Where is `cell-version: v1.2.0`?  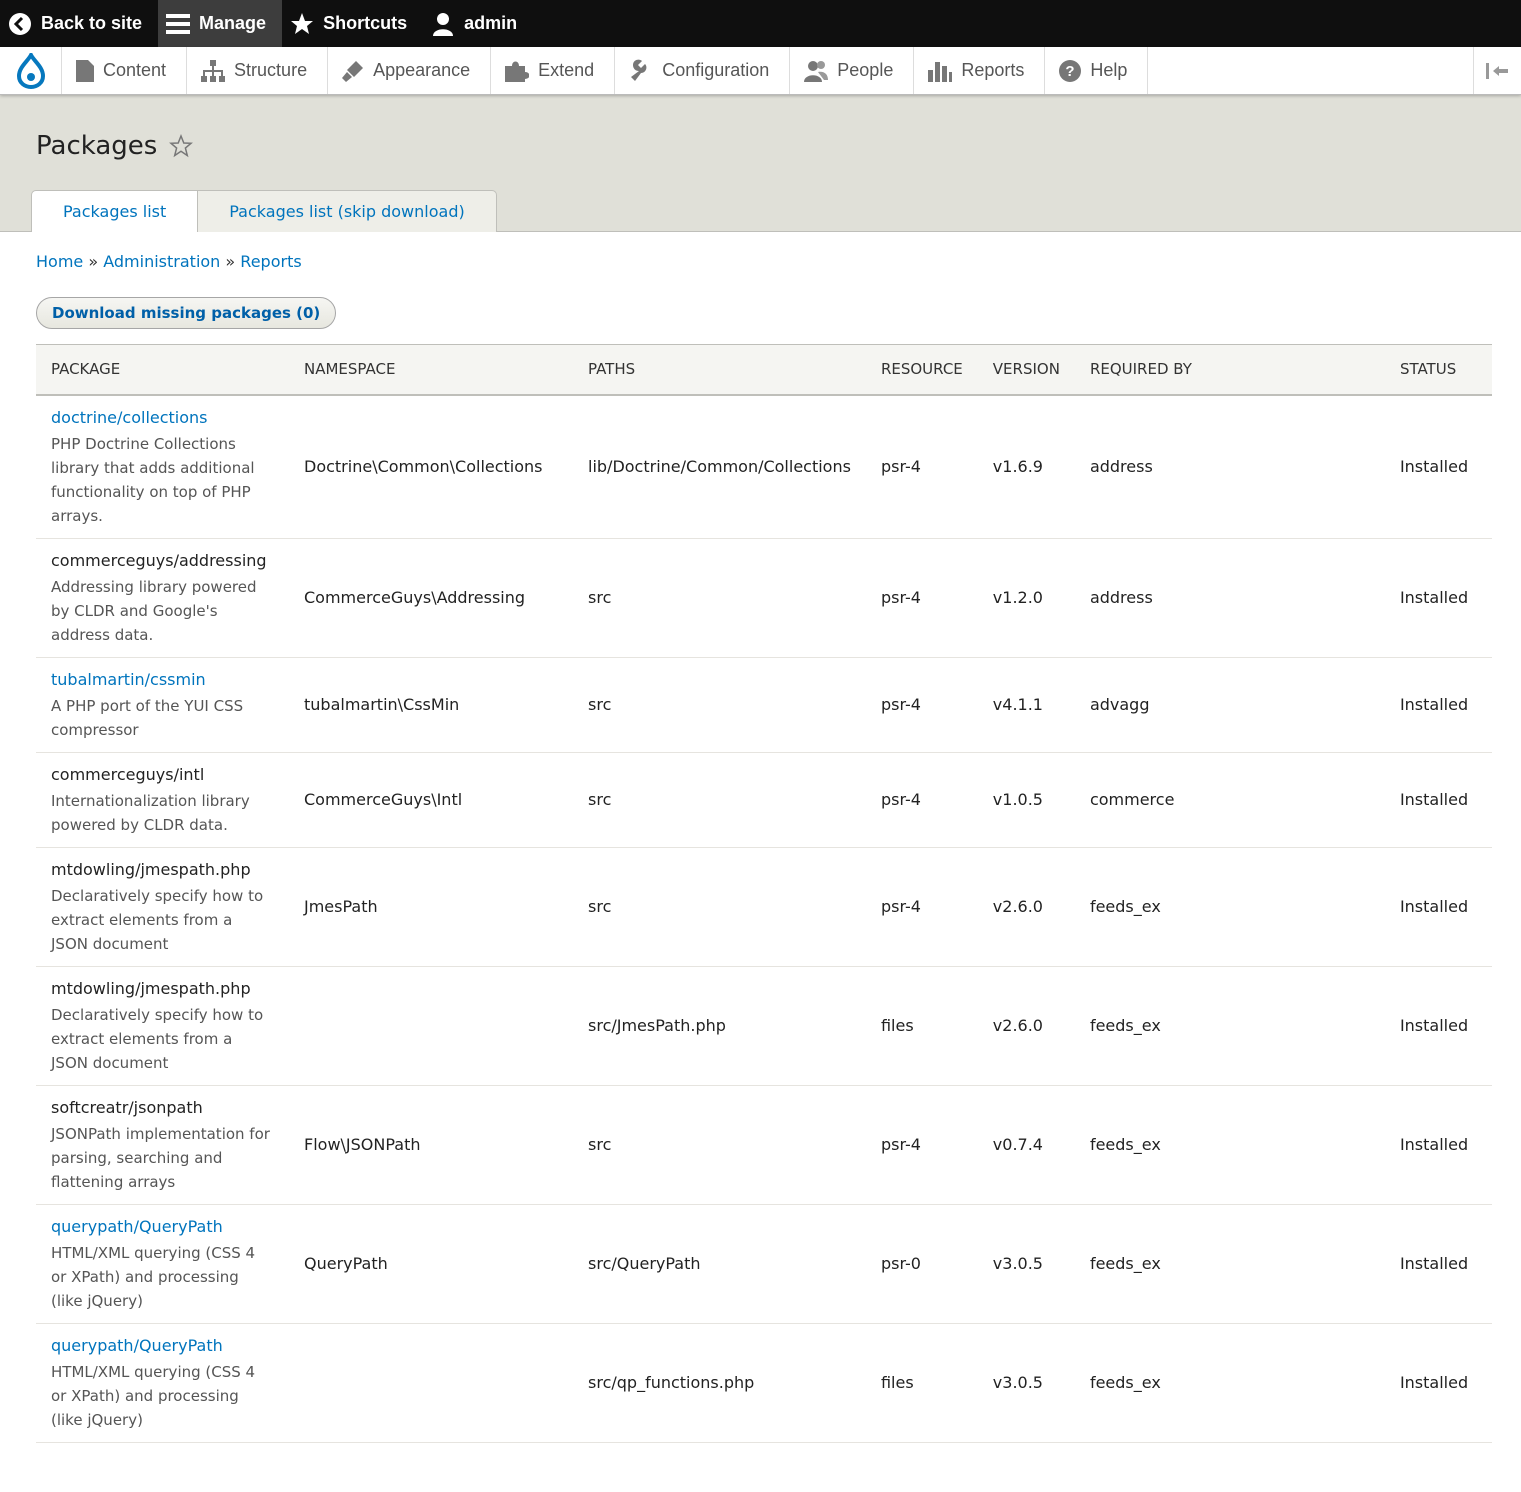 cell-version: v1.2.0 is located at coordinates (1026, 598).